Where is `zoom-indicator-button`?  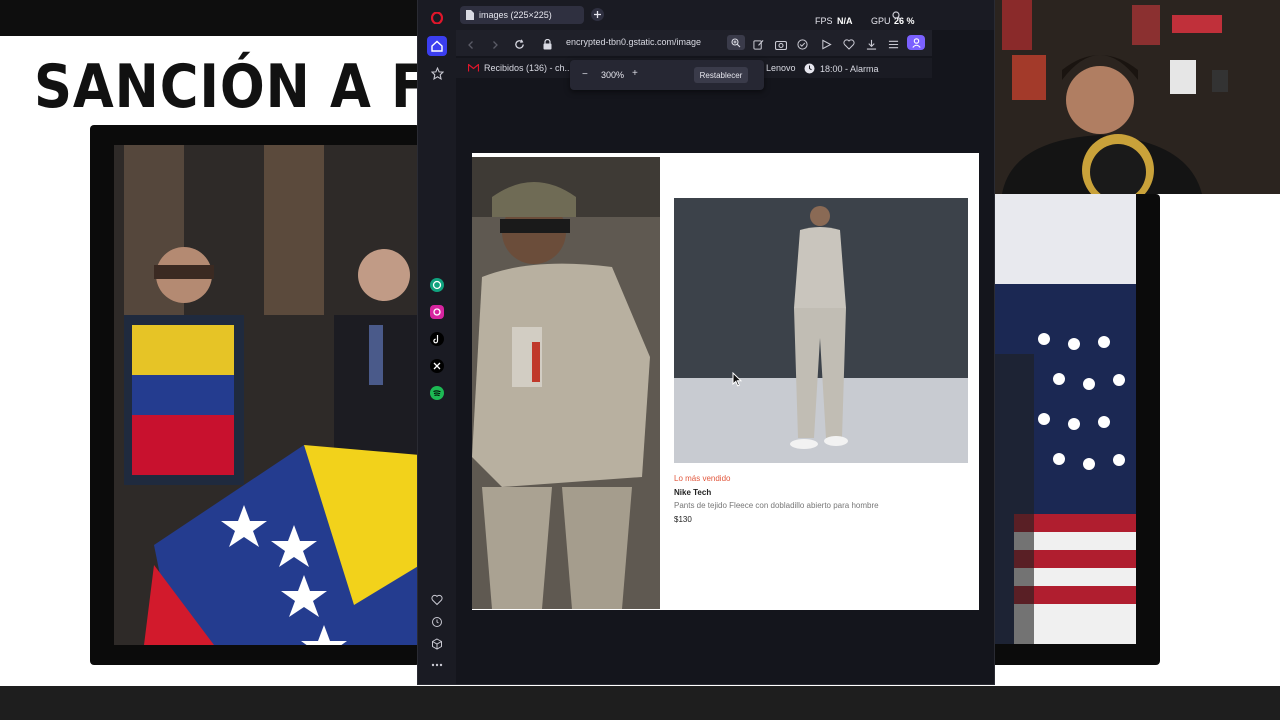
zoom-indicator-button is located at coordinates (736, 42).